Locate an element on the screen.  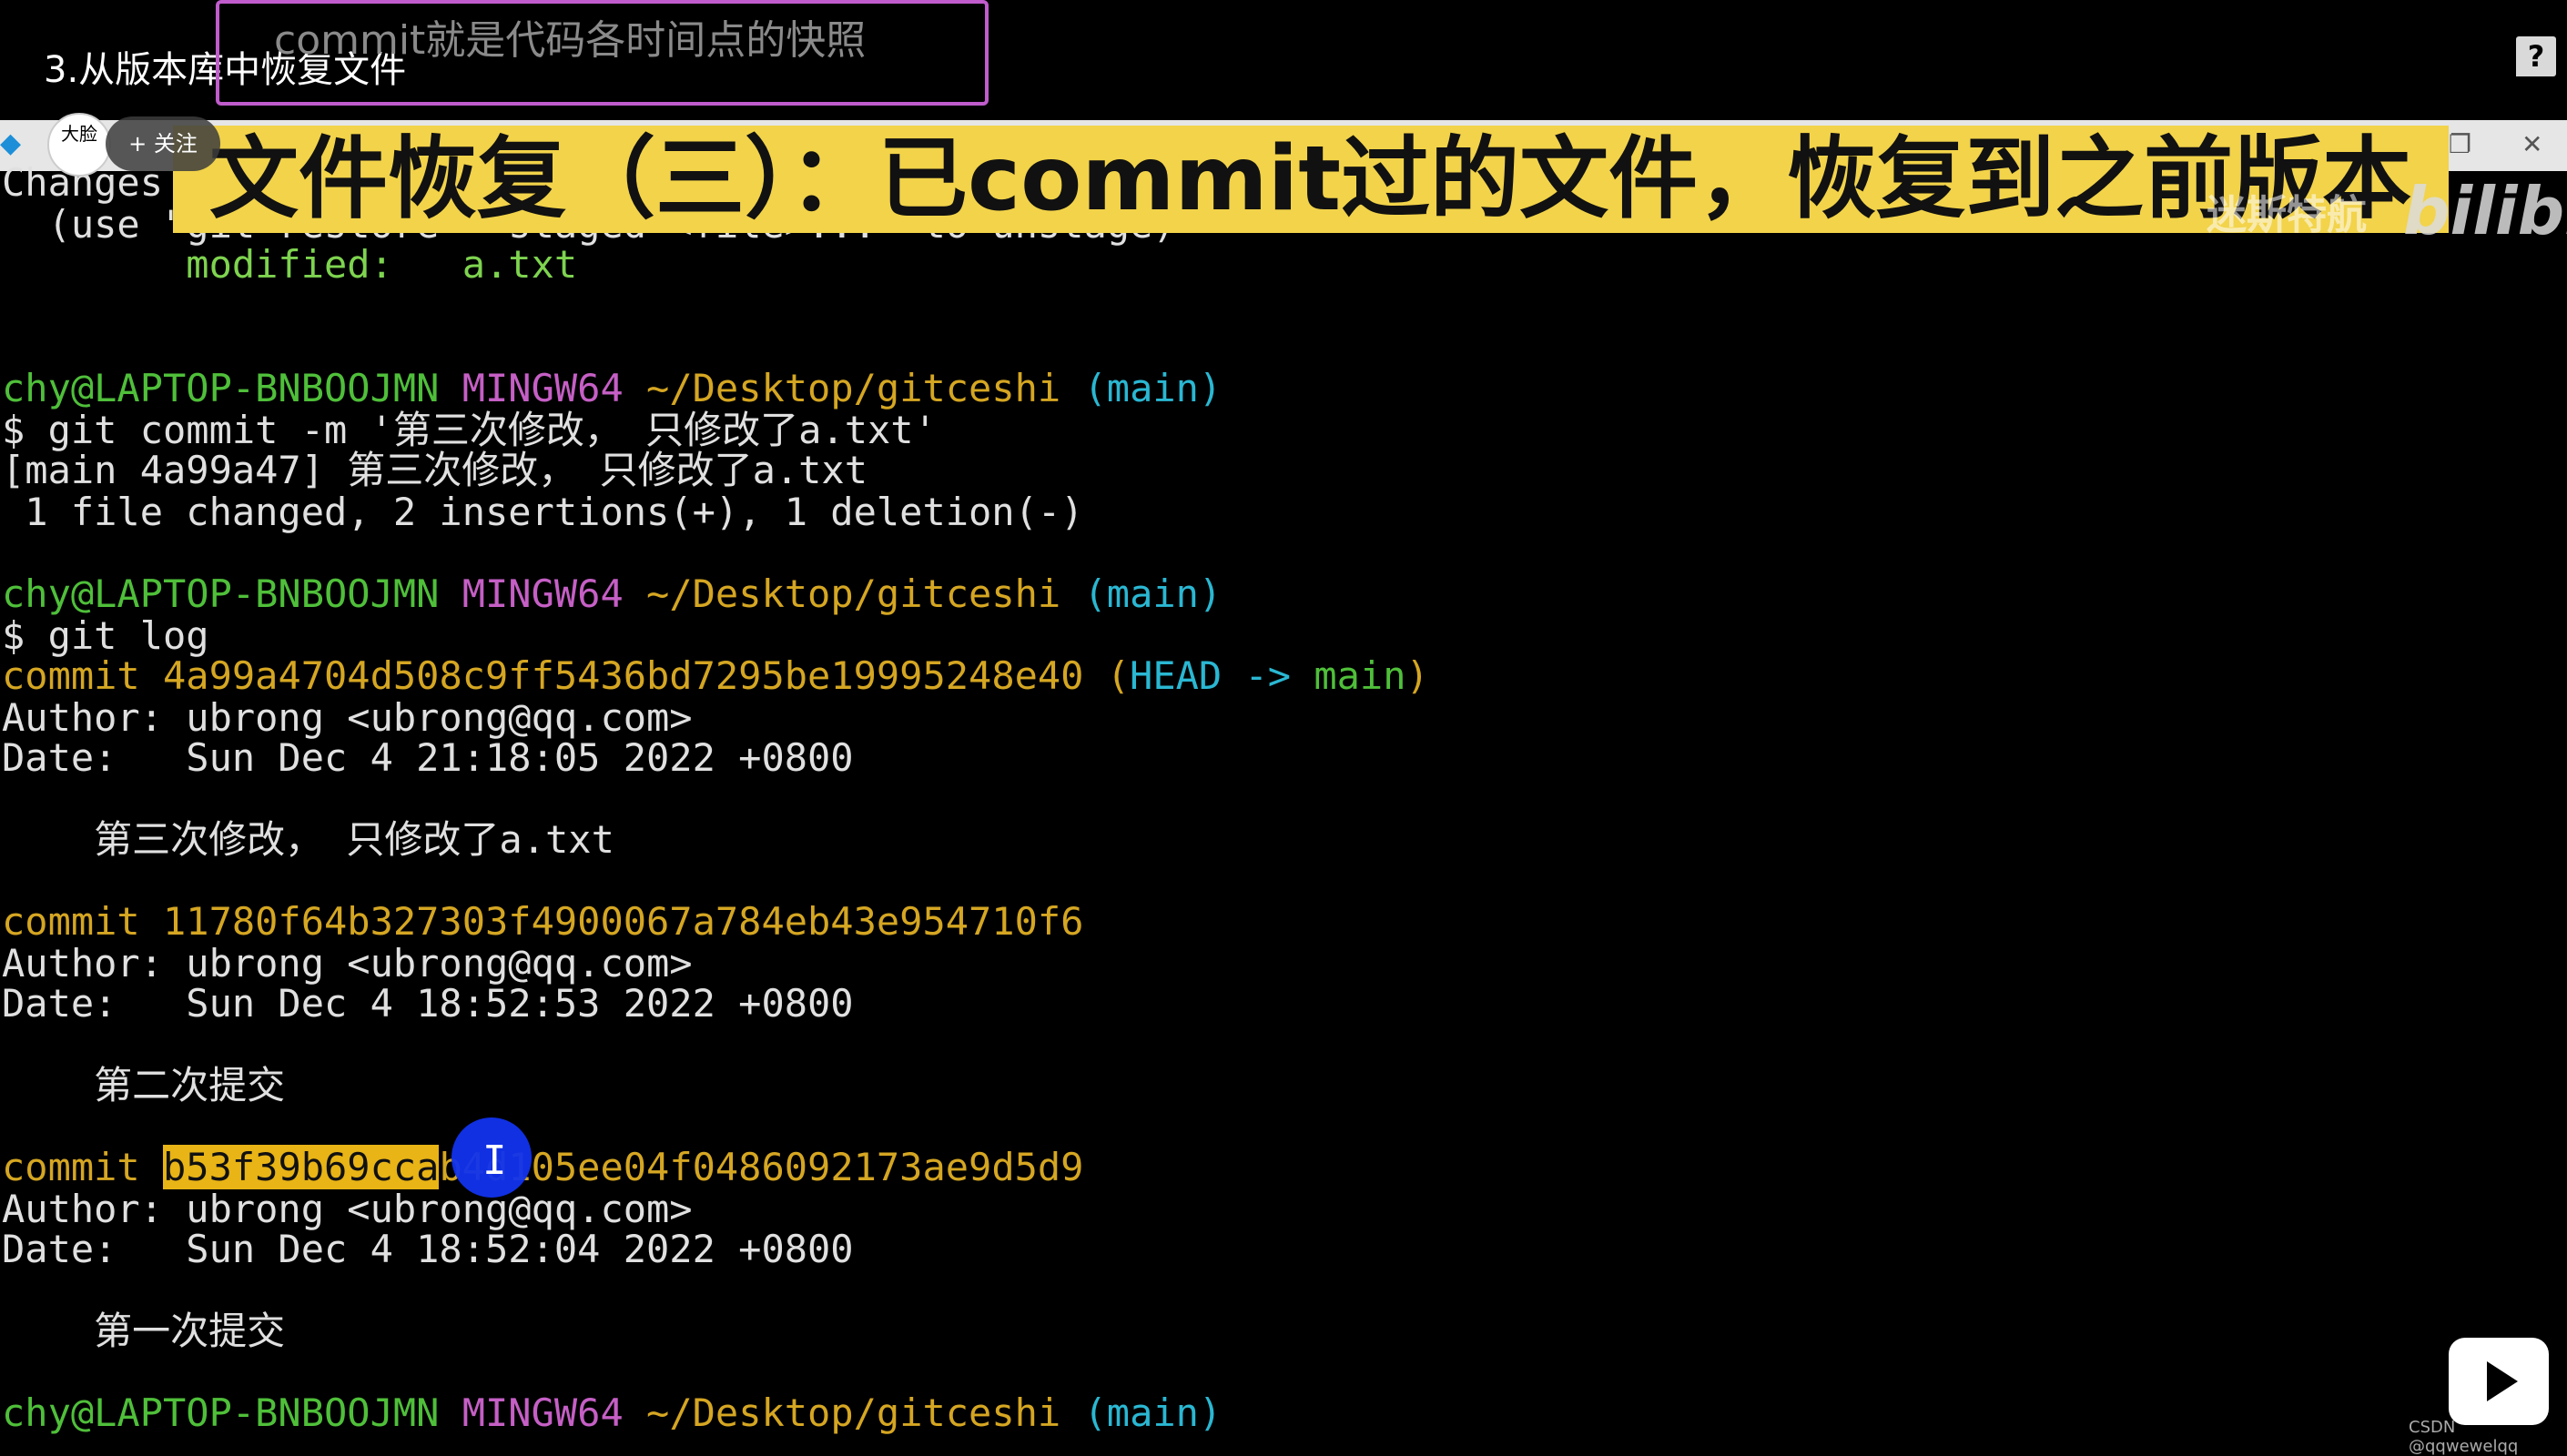
commit-hash-rest: b4d105ee04f0486092173ae9d5d9 is located at coordinates (761, 1167).